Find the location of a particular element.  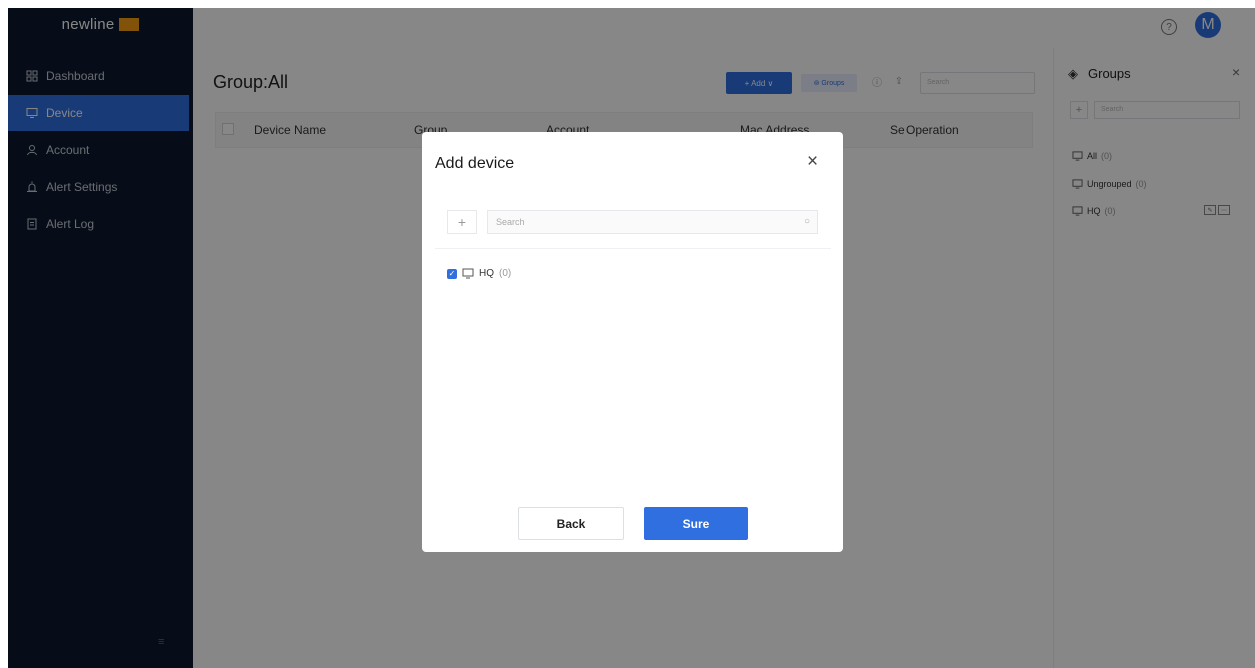

group-option-count: (0) is located at coordinates (505, 273).